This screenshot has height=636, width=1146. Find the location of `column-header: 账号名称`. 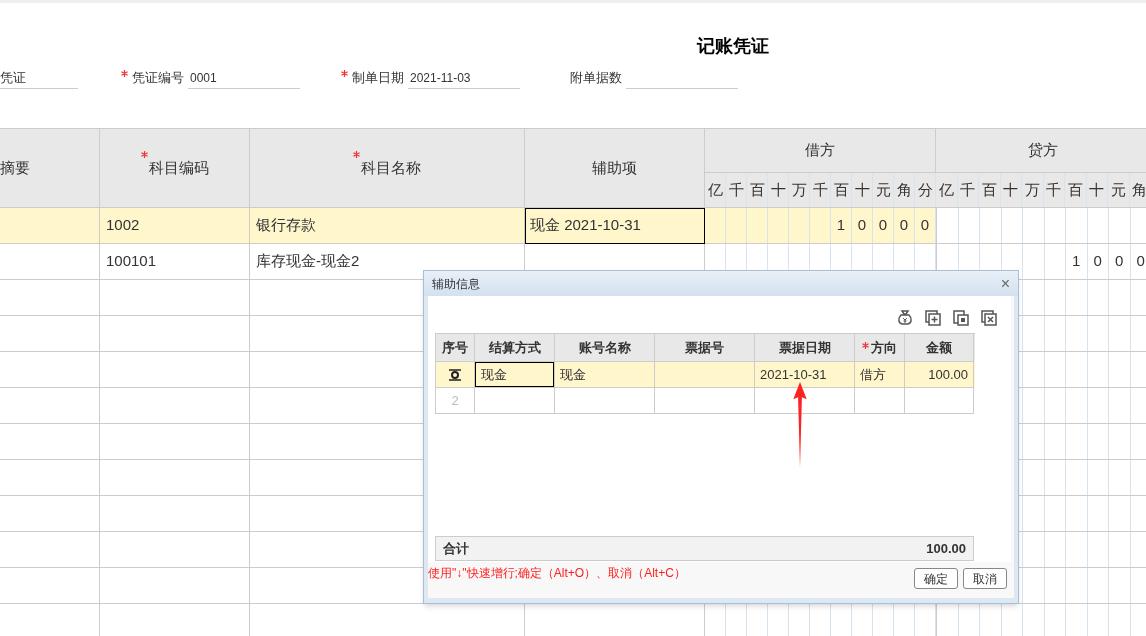

column-header: 账号名称 is located at coordinates (604, 347).